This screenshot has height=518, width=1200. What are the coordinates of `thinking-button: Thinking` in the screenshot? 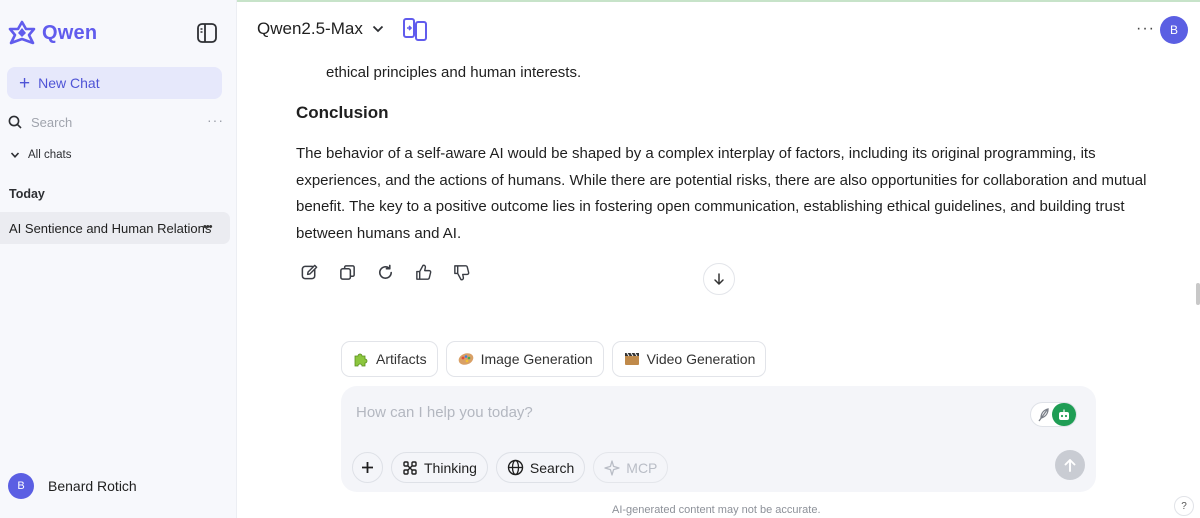 It's located at (439, 467).